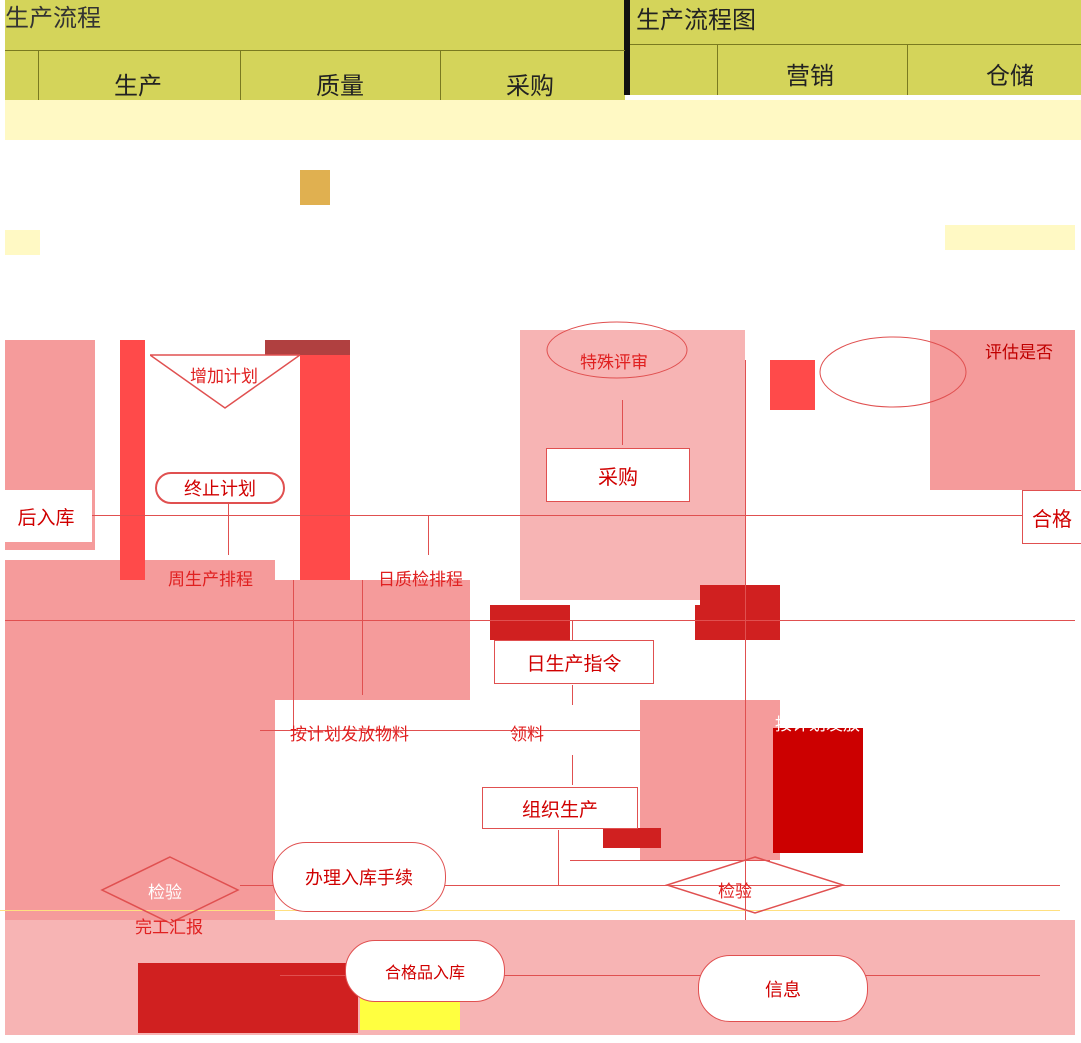 The image size is (1081, 1043). Describe the element at coordinates (315, 187) in the screenshot. I see `yellow-block` at that location.